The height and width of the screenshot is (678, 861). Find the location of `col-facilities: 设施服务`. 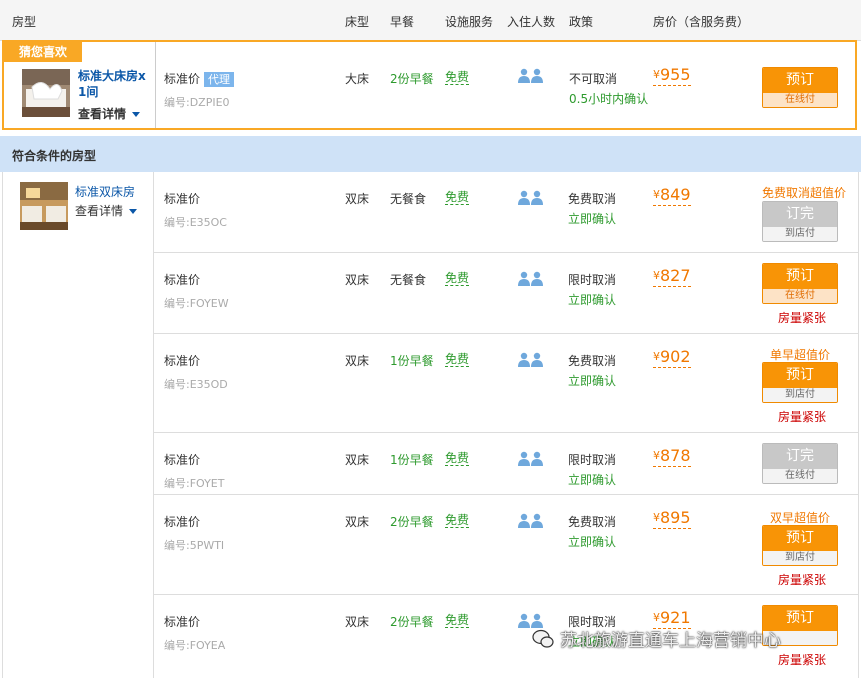

col-facilities: 设施服务 is located at coordinates (469, 22).